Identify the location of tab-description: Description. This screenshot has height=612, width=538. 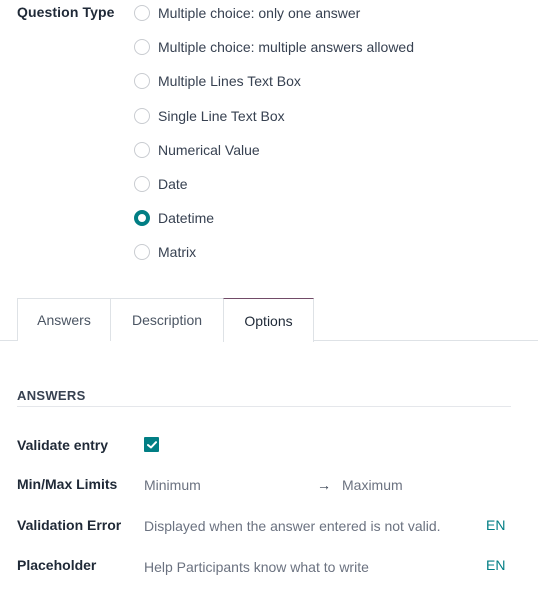
(167, 319).